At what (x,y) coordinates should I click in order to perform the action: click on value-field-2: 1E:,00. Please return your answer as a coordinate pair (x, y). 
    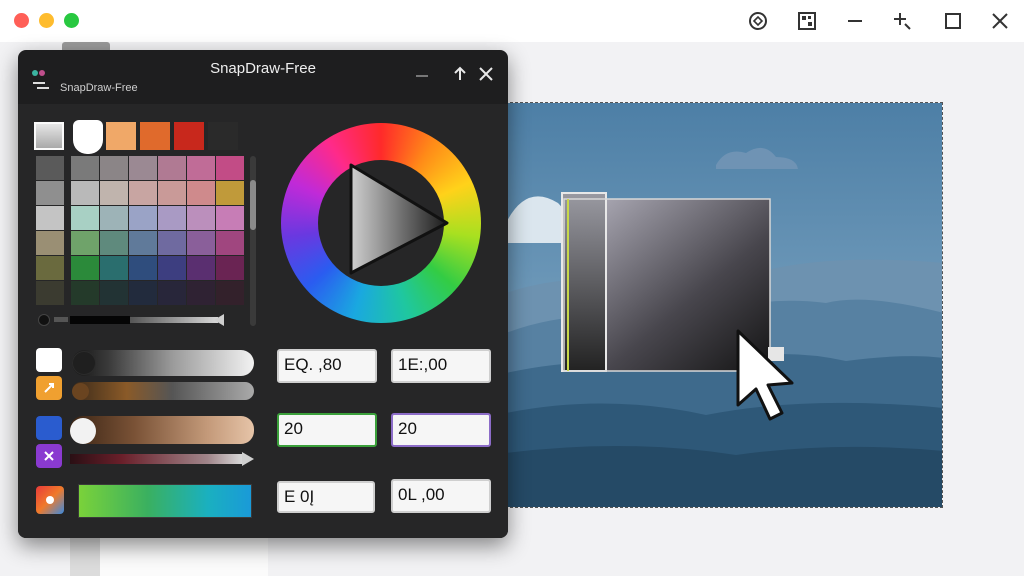
    Looking at the image, I should click on (441, 366).